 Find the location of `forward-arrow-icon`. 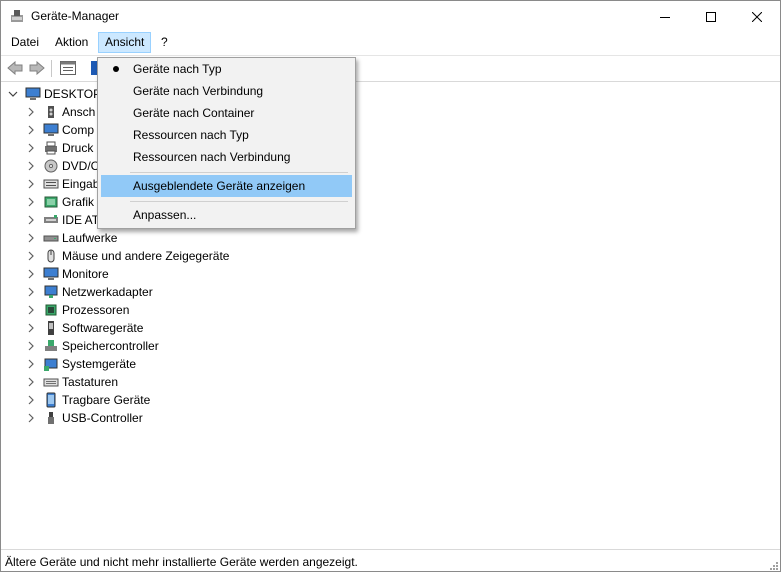

forward-arrow-icon is located at coordinates (37, 68).